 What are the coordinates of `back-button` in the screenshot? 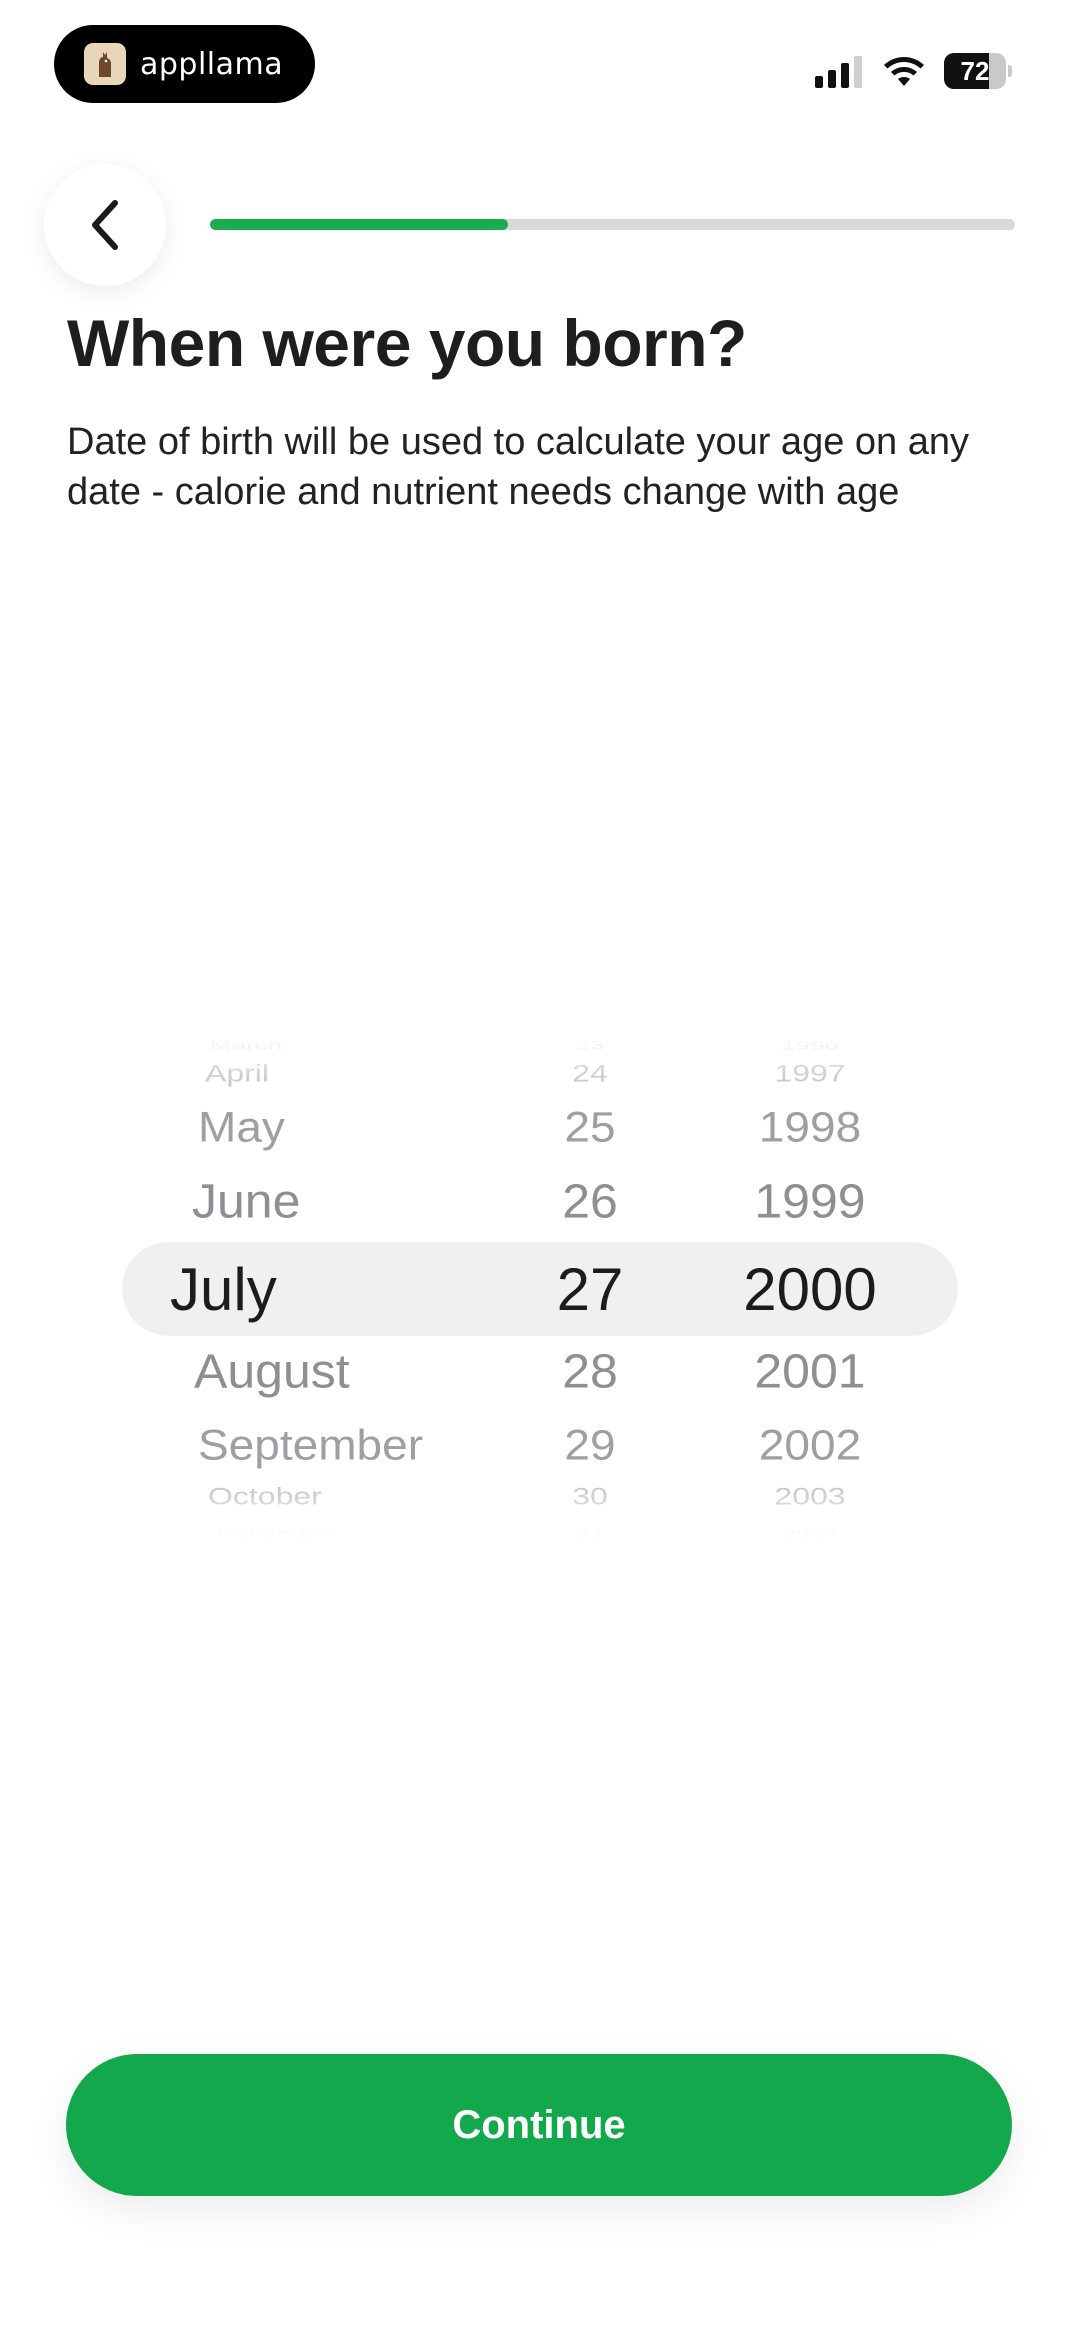 It's located at (105, 225).